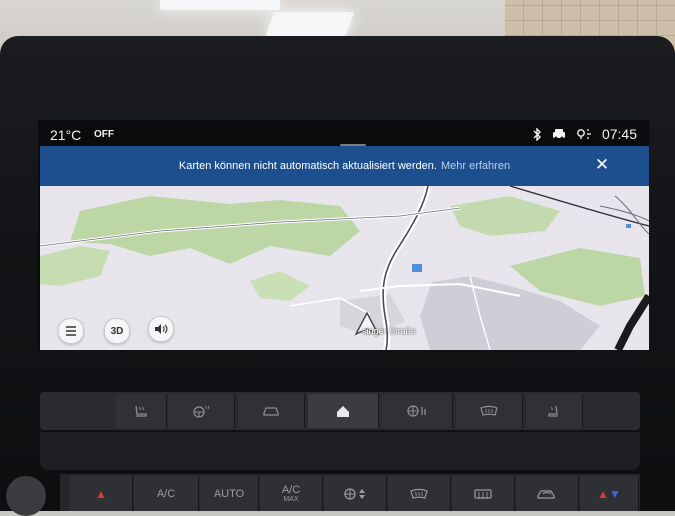 This screenshot has height=516, width=675. I want to click on front-defrost-icon, so click(419, 493).